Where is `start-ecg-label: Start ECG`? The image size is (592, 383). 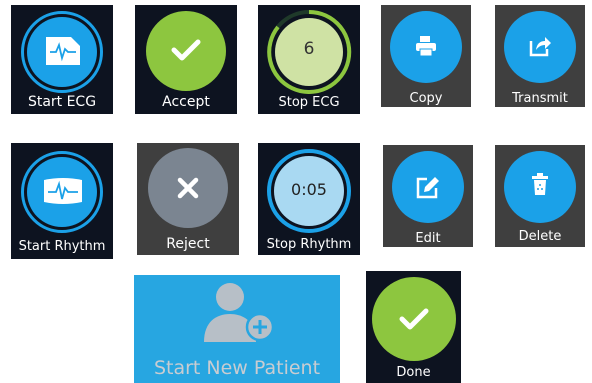
start-ecg-label: Start ECG is located at coordinates (62, 102).